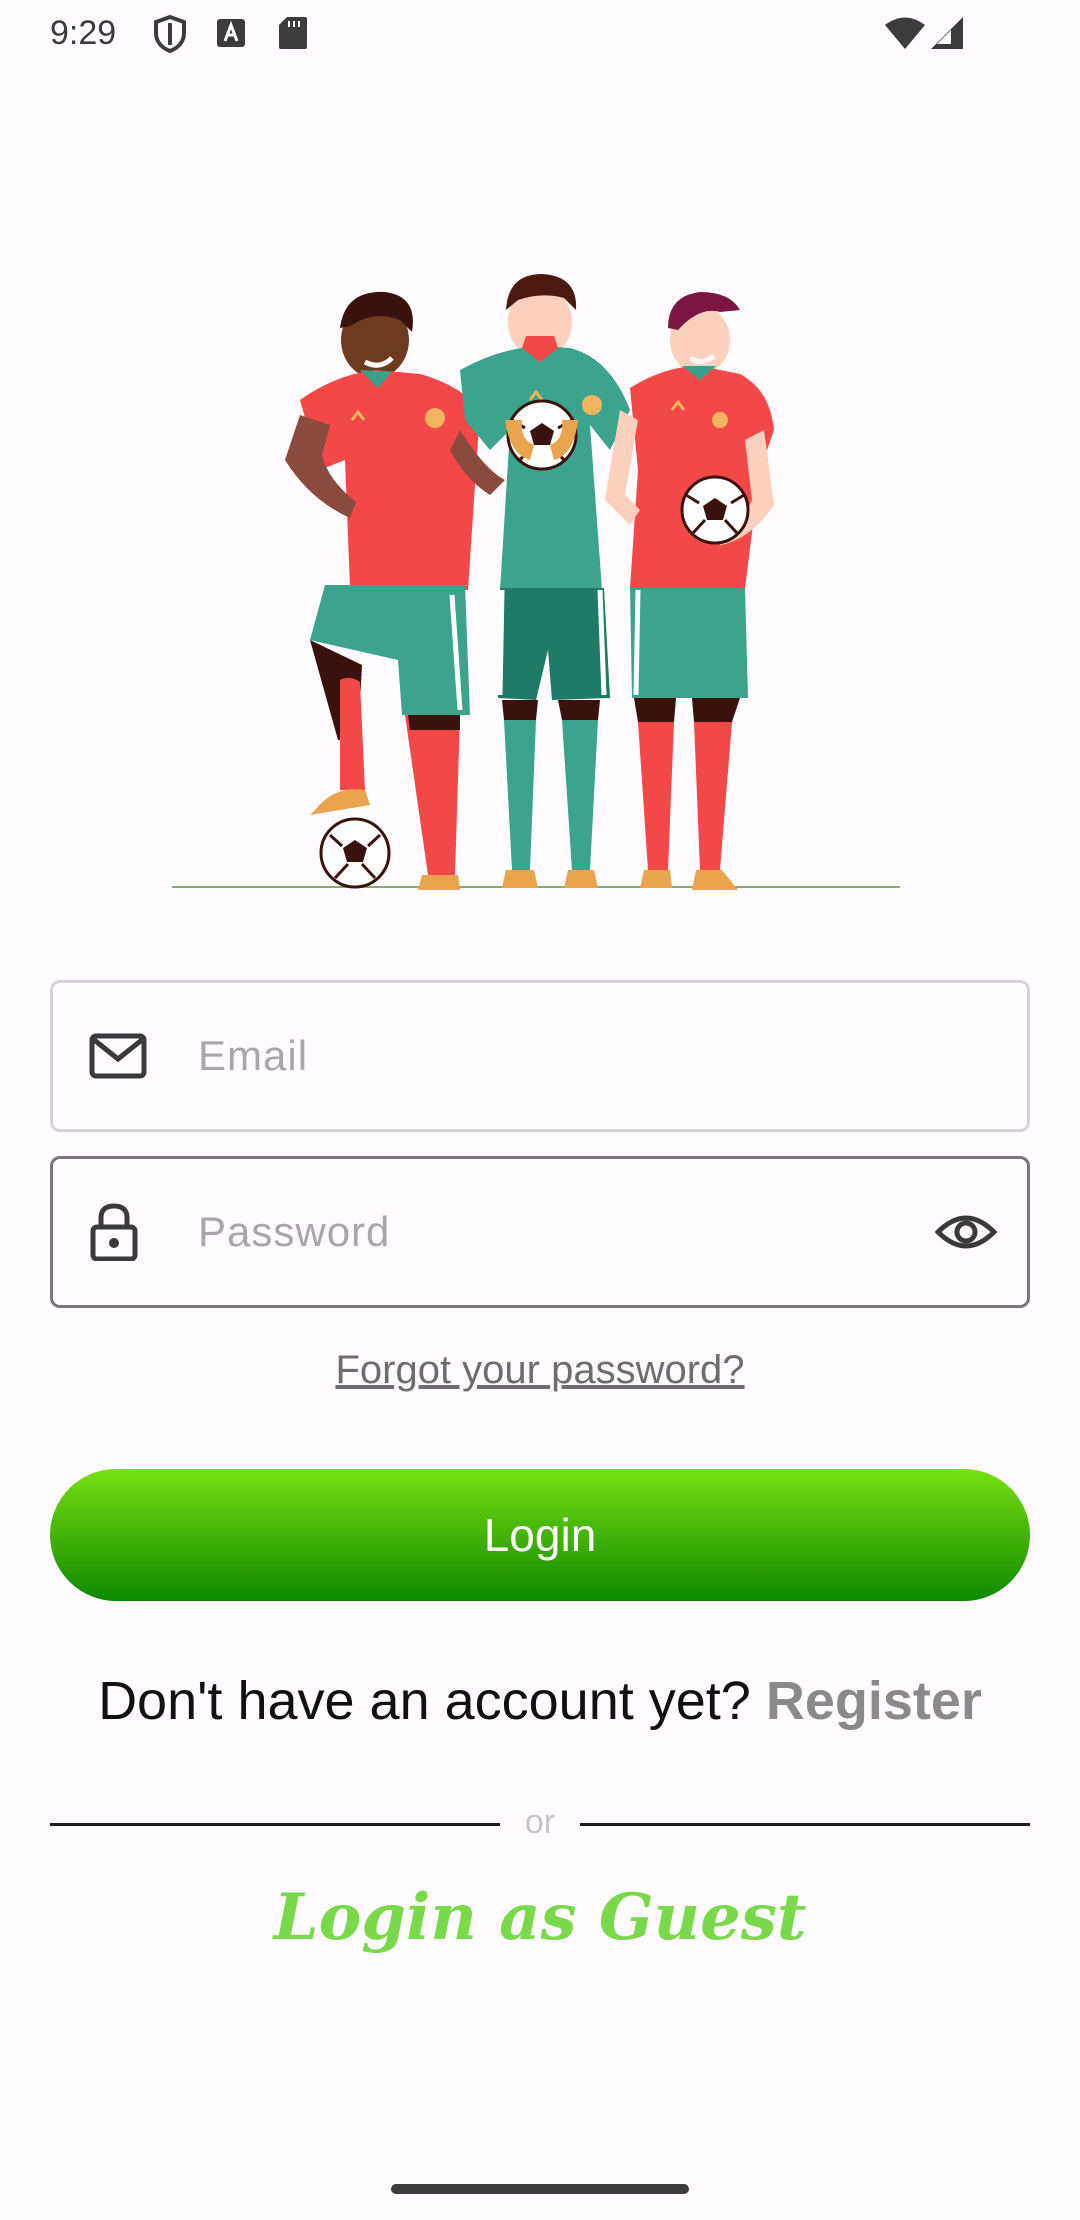 The image size is (1080, 2220). I want to click on shield-icon, so click(170, 34).